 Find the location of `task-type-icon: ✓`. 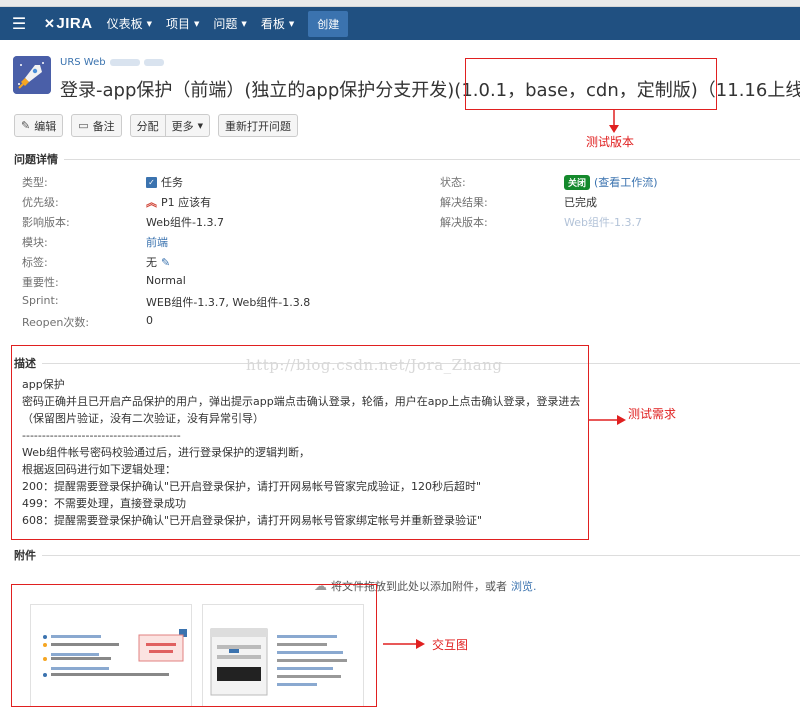

task-type-icon: ✓ is located at coordinates (151, 182).